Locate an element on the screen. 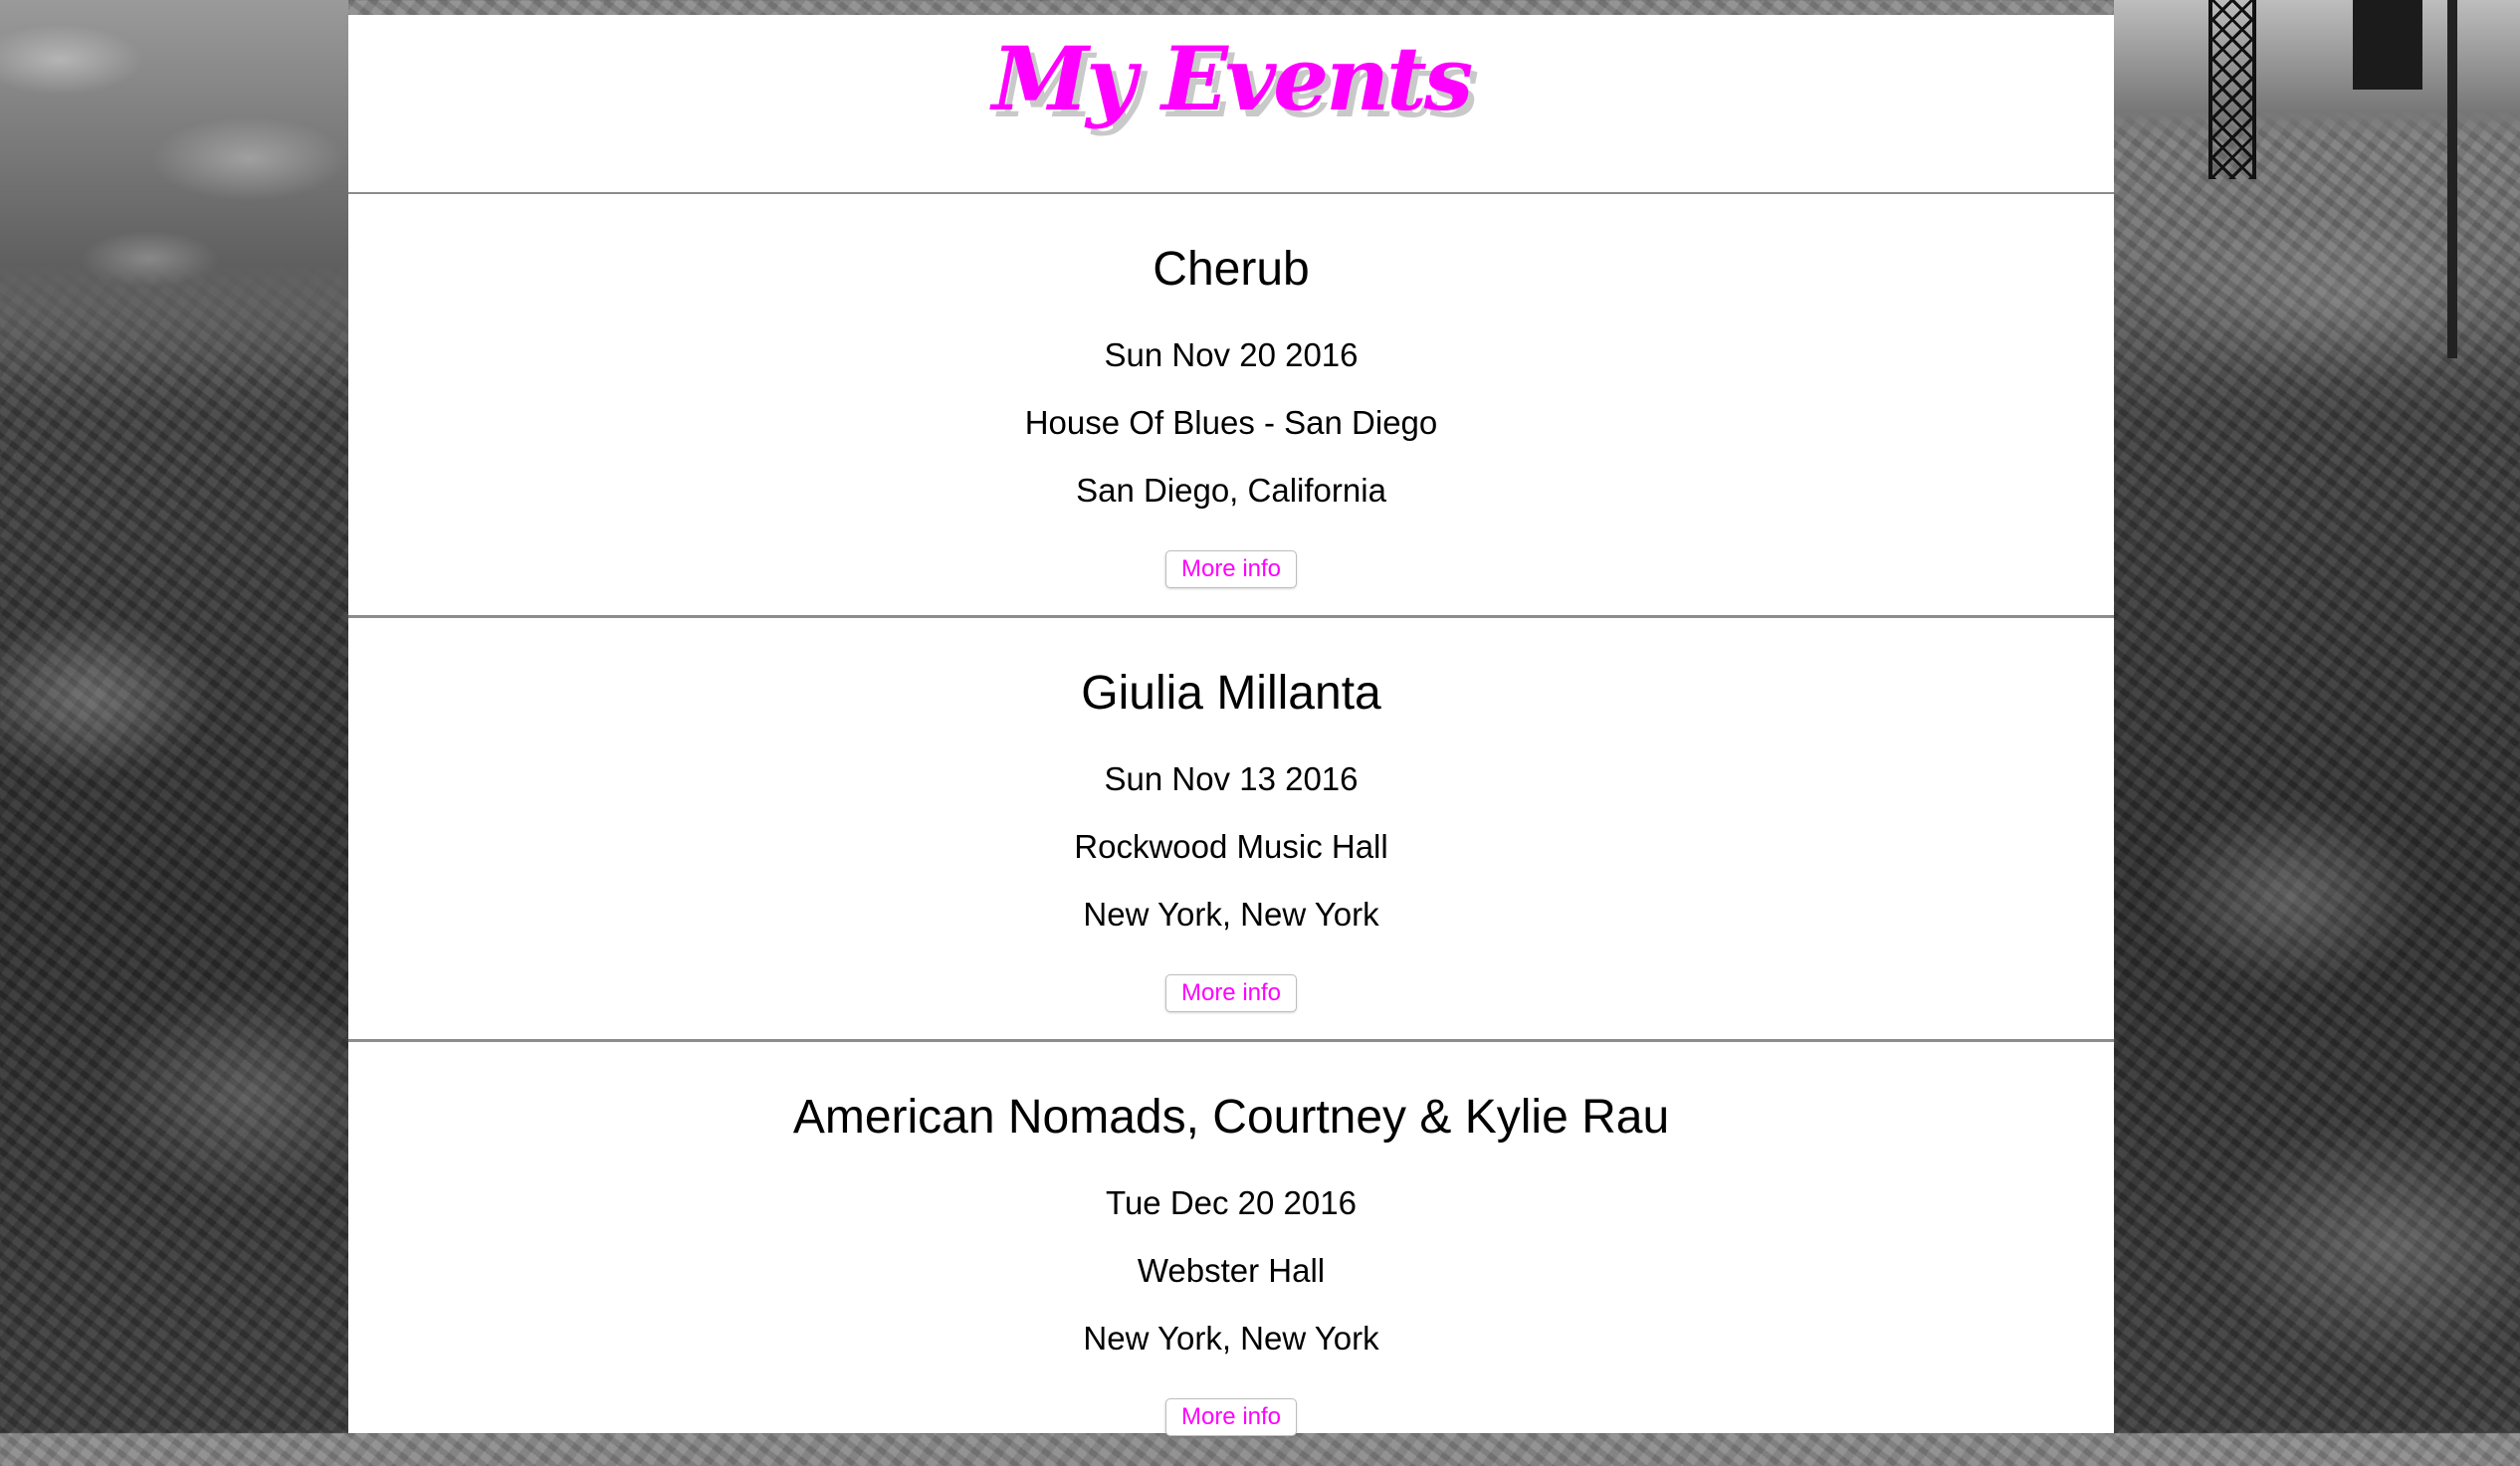  event-name: Cherub is located at coordinates (1231, 269).